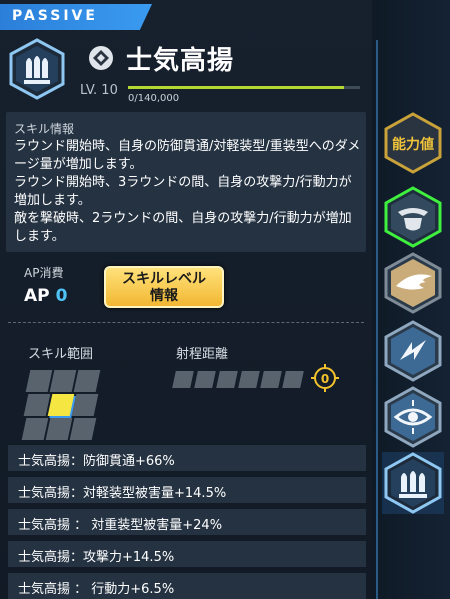 This screenshot has height=599, width=450. I want to click on ap-cost-label: AP消費, so click(44, 273).